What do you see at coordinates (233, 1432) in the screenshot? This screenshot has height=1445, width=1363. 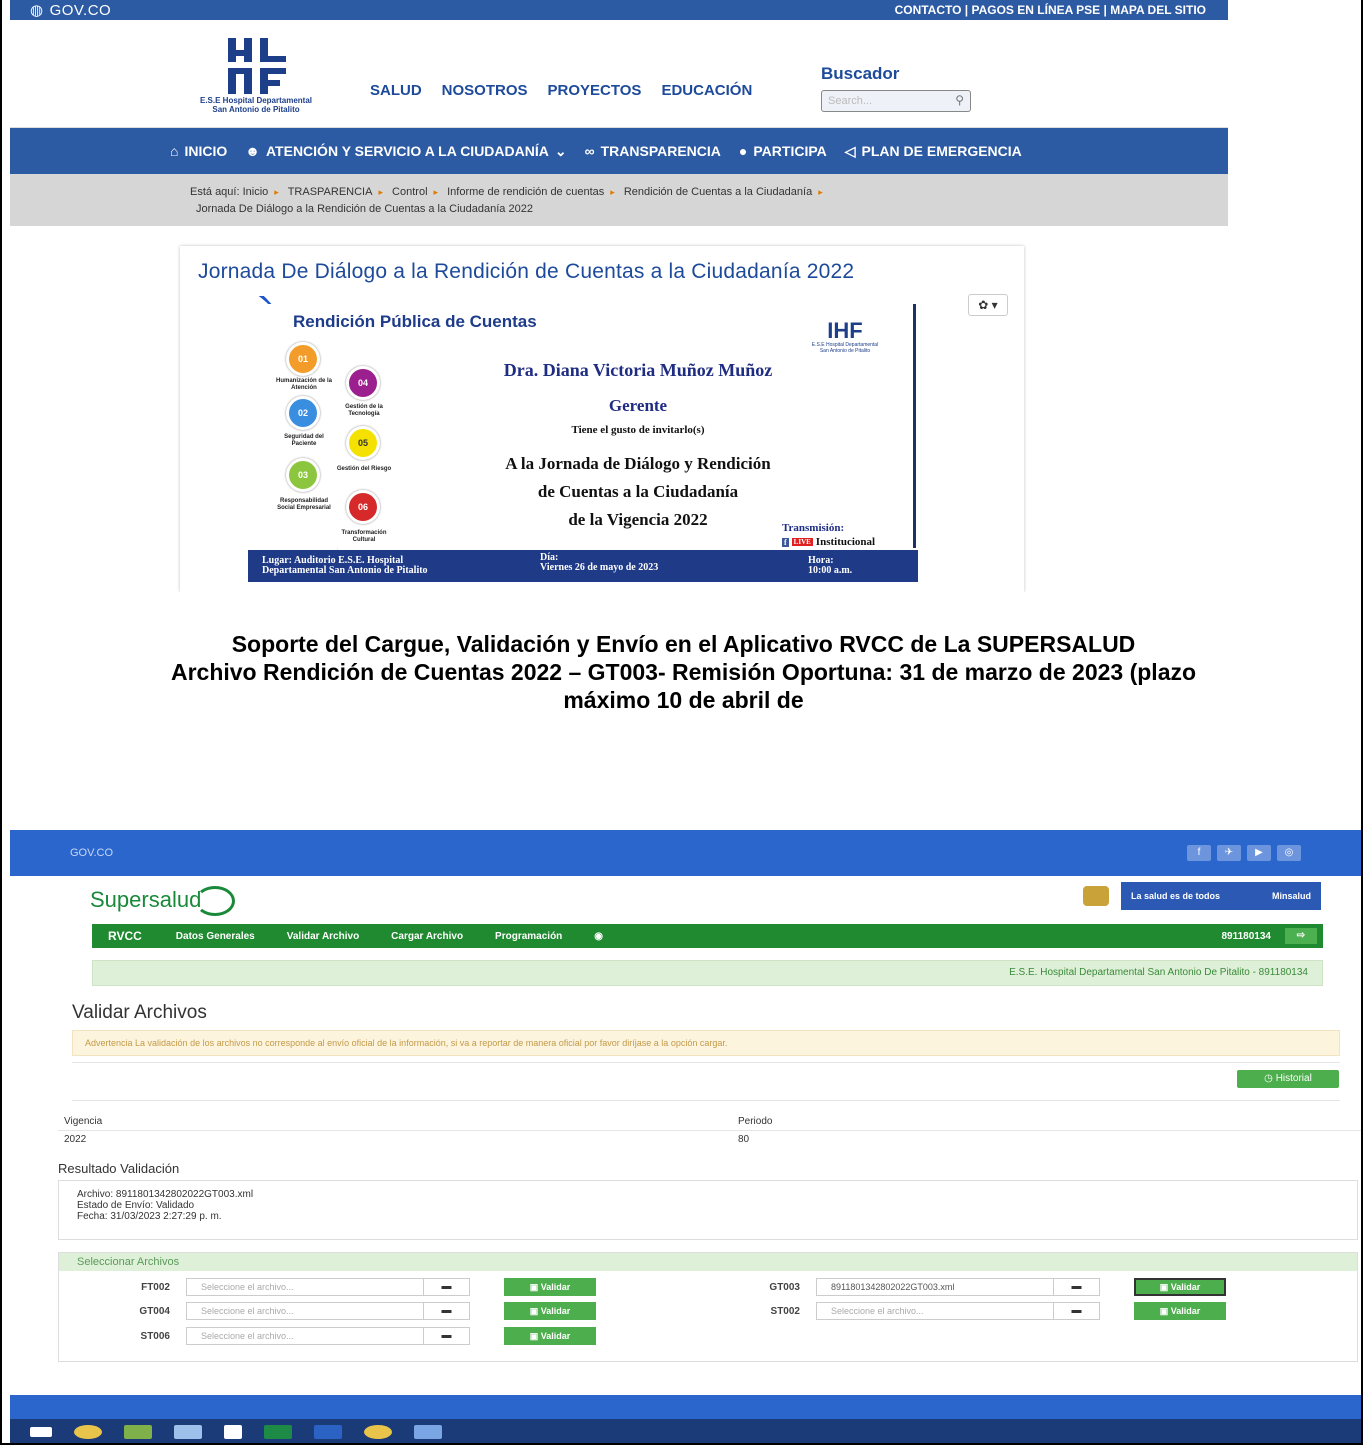 I see `window-icon` at bounding box center [233, 1432].